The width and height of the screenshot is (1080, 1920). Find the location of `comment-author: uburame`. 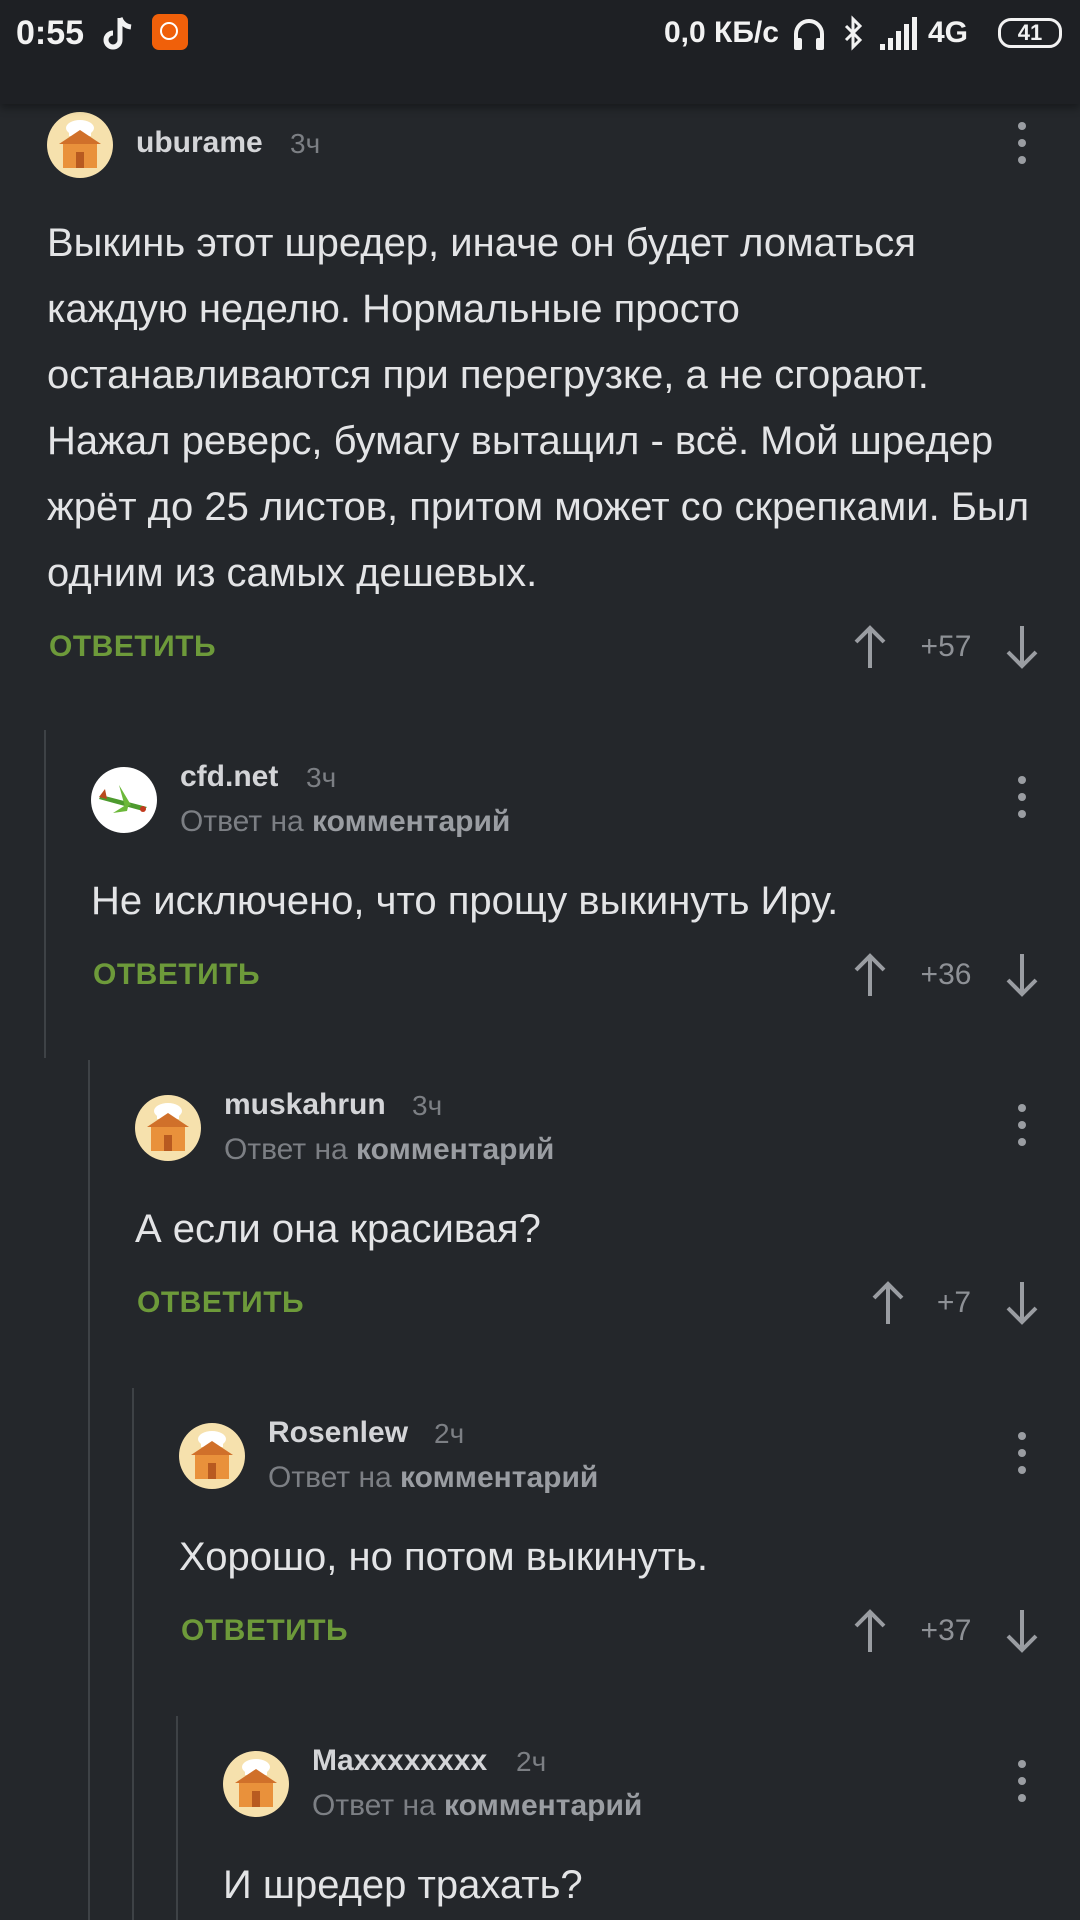

comment-author: uburame is located at coordinates (199, 143).